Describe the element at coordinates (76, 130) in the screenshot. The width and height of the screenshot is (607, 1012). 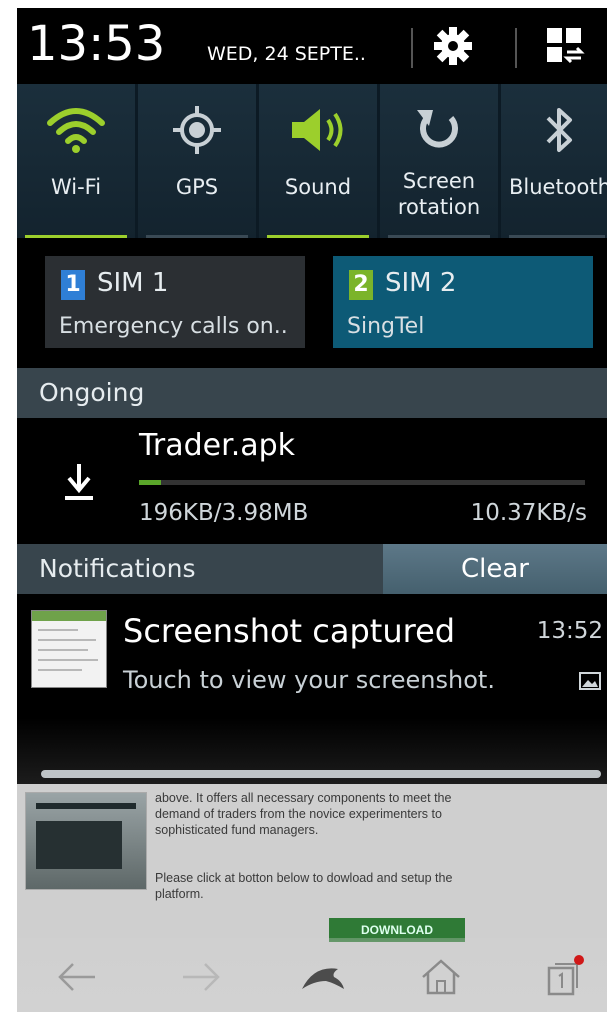
I see `wifi-icon` at that location.